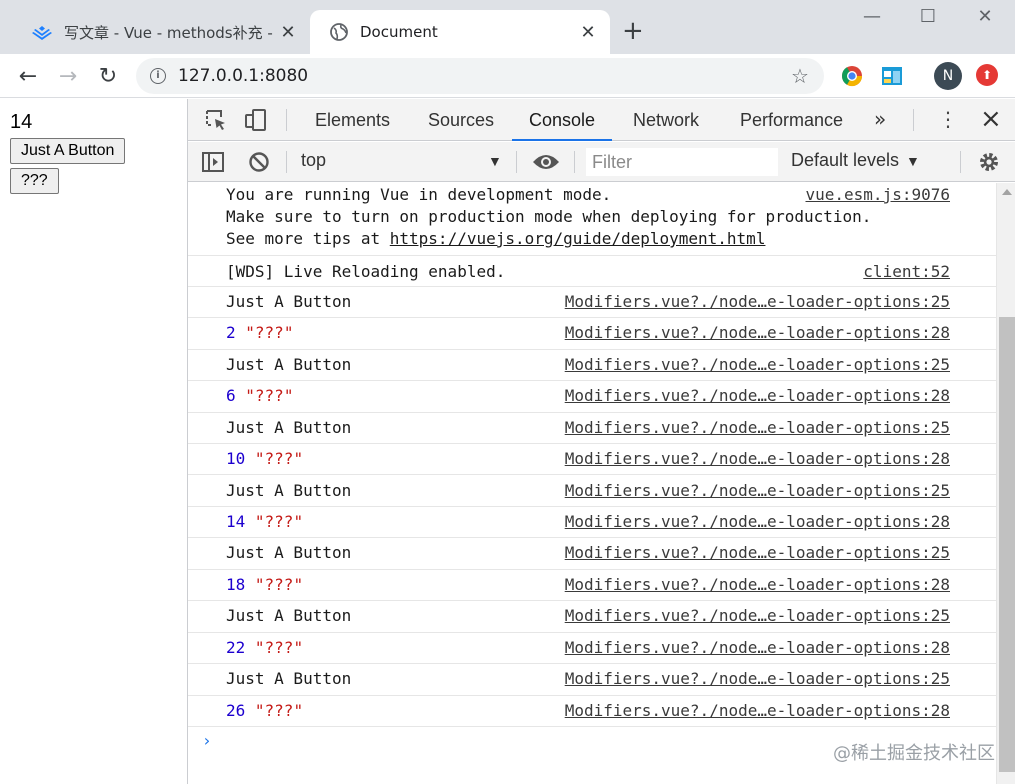  I want to click on logged-number: 14, so click(236, 521).